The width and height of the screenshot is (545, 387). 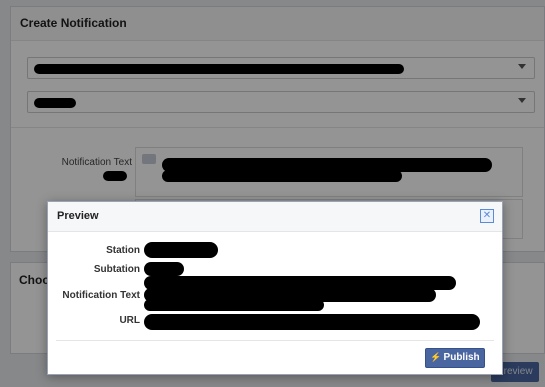 I want to click on lightning-icon: ⚡, so click(x=436, y=357).